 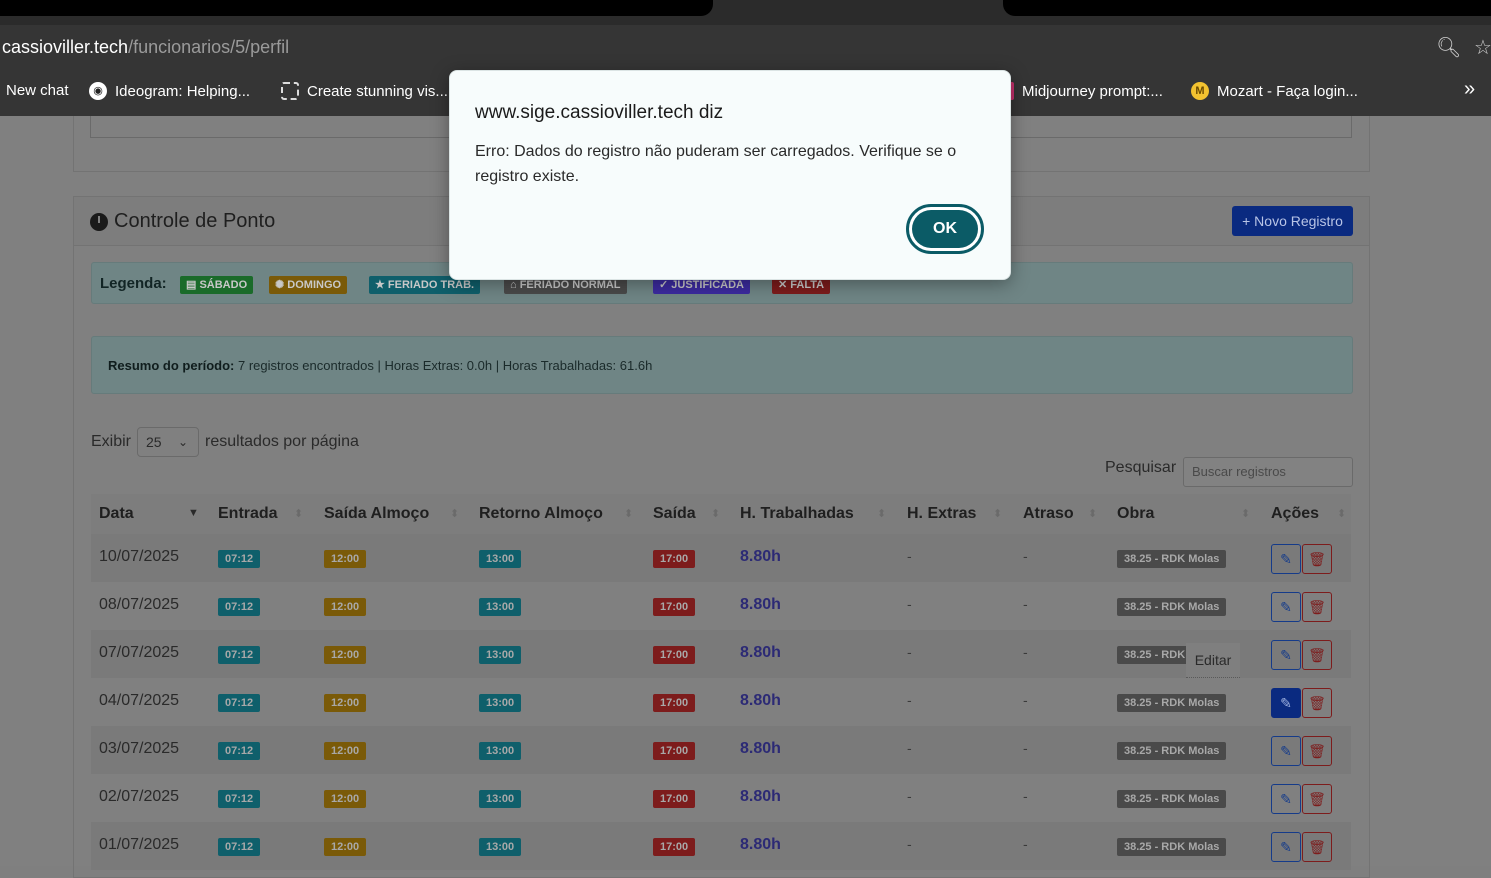 What do you see at coordinates (139, 700) in the screenshot?
I see `cell-data: 04/07/2025` at bounding box center [139, 700].